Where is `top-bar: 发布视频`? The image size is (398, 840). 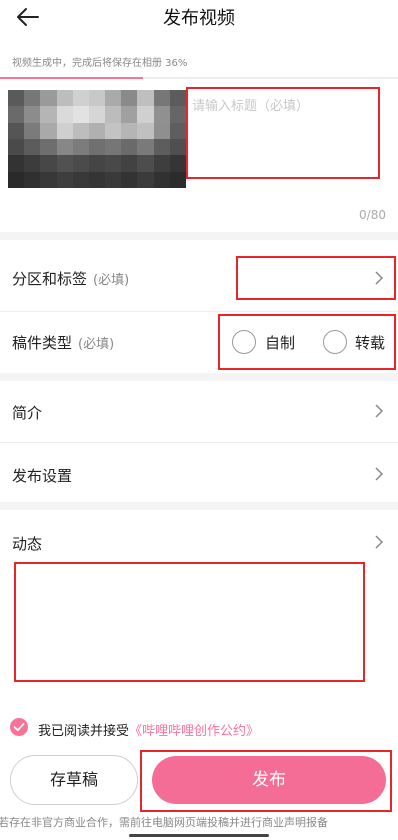 top-bar: 发布视频 is located at coordinates (199, 22).